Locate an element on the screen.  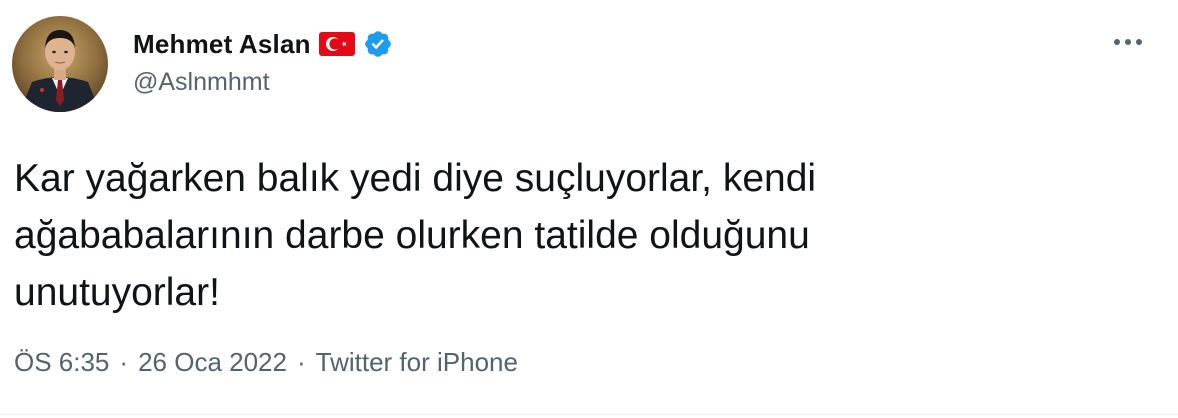
tweet-timestamp-date: 26 Oca 2022 is located at coordinates (212, 362).